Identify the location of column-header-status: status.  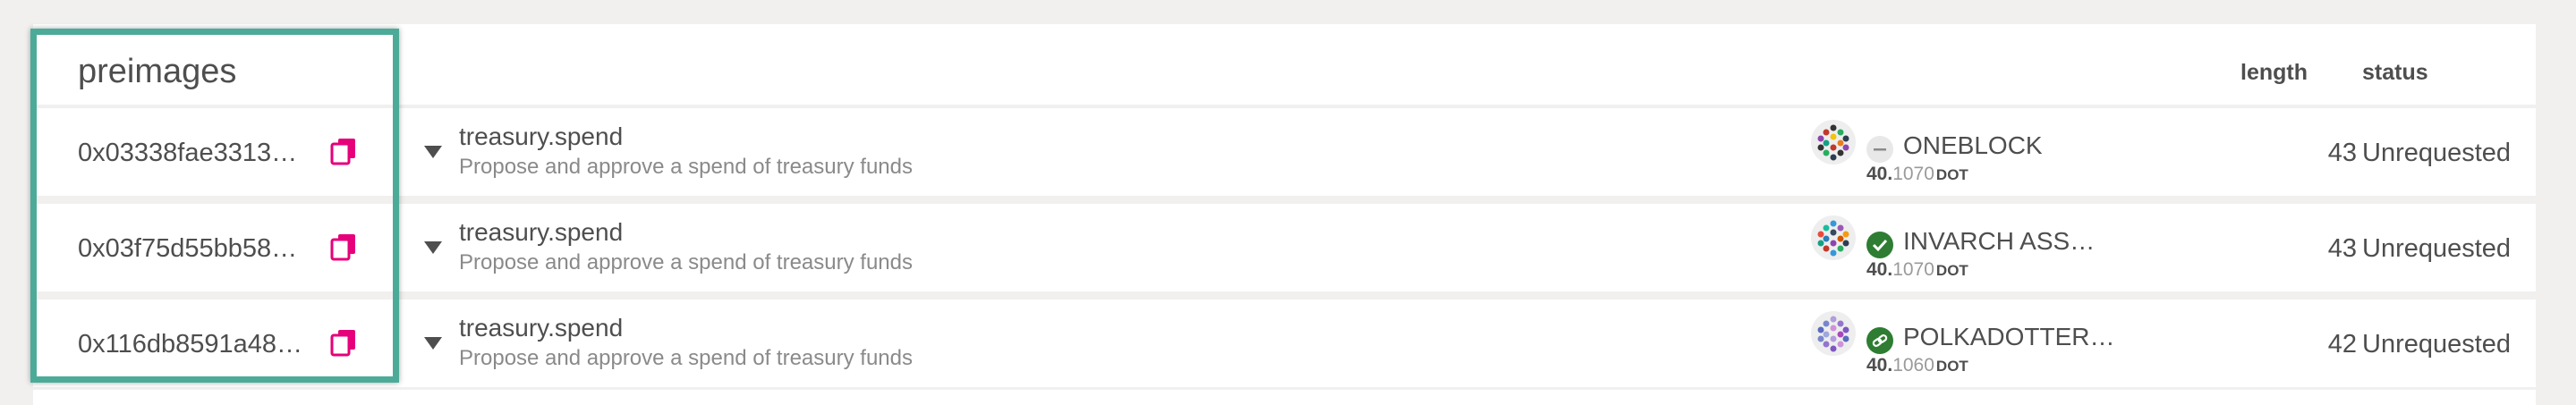
(2395, 72).